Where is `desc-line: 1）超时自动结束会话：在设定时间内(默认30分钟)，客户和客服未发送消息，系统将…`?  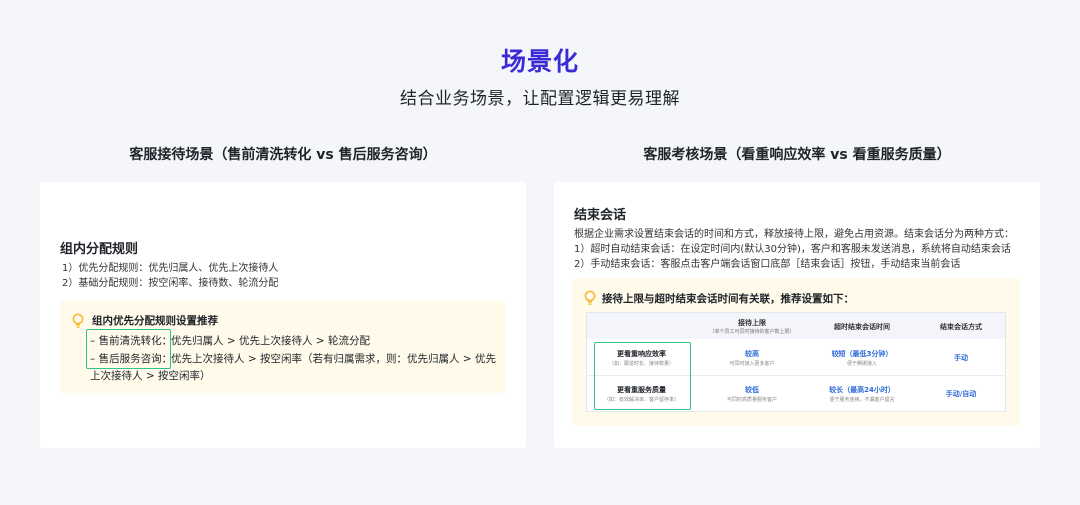 desc-line: 1）超时自动结束会话：在设定时间内(默认30分钟)，客户和客服未发送消息，系统将… is located at coordinates (792, 249).